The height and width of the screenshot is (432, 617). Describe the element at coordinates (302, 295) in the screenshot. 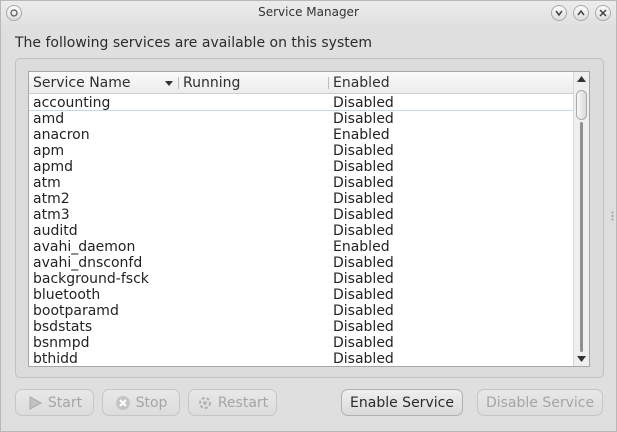

I see `table-row: bluetooth Disabled` at that location.